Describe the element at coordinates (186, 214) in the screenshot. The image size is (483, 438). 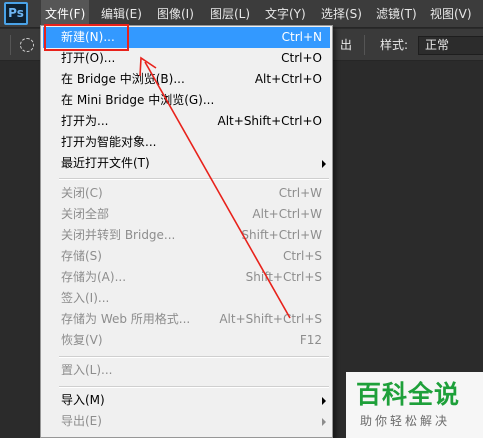
I see `menu-item-close-all: 关闭全部 Alt+Ctrl+W` at that location.